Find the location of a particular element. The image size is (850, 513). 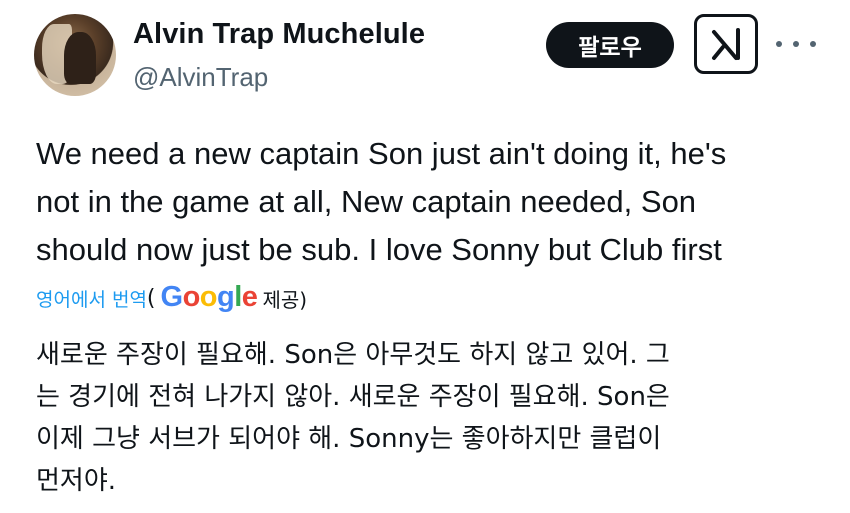

translated-from-link: 영어에서 번역 is located at coordinates (91, 298).